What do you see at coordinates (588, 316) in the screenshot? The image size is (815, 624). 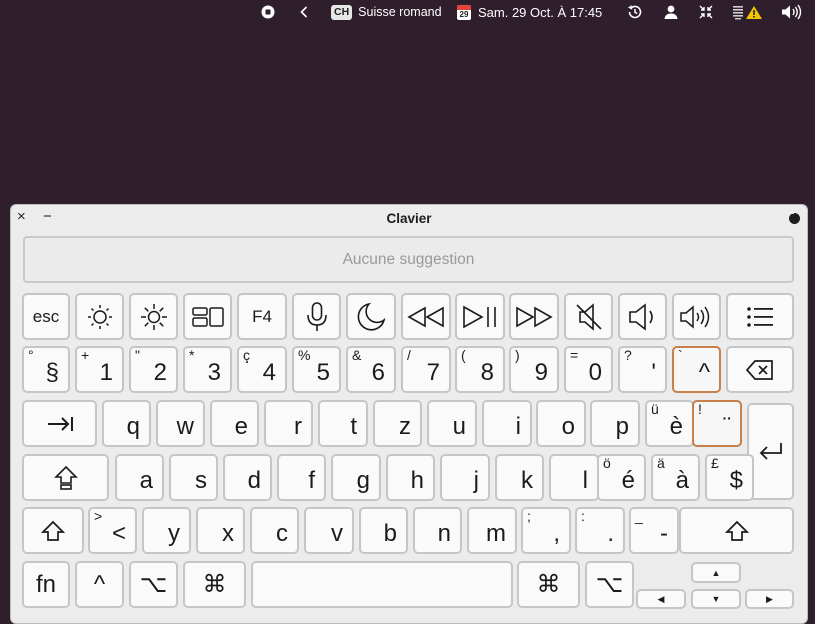 I see `key-mute` at bounding box center [588, 316].